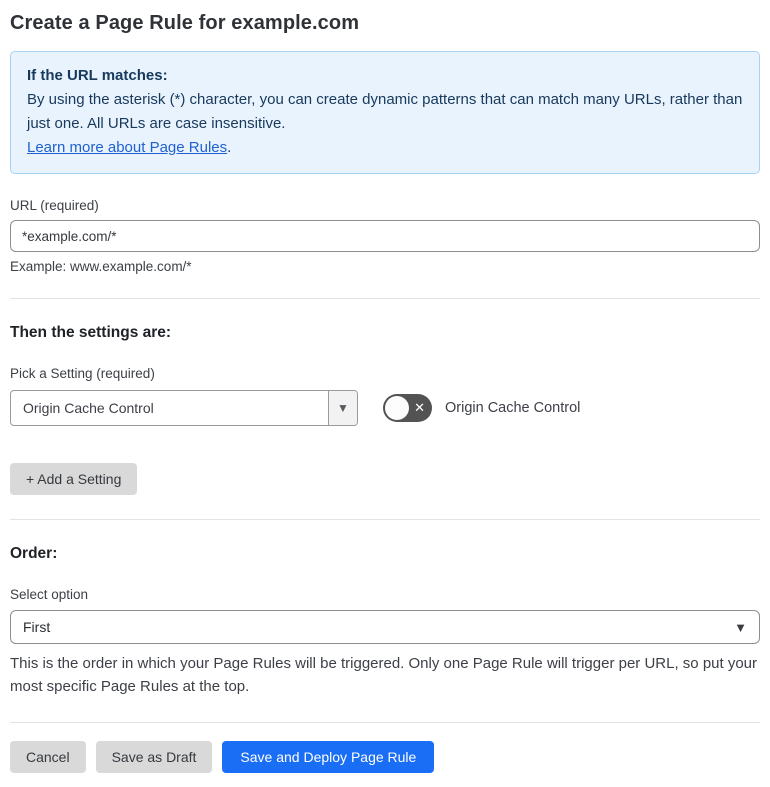 This screenshot has height=787, width=770. I want to click on pick-setting-label: Pick a Setting (required), so click(82, 373).